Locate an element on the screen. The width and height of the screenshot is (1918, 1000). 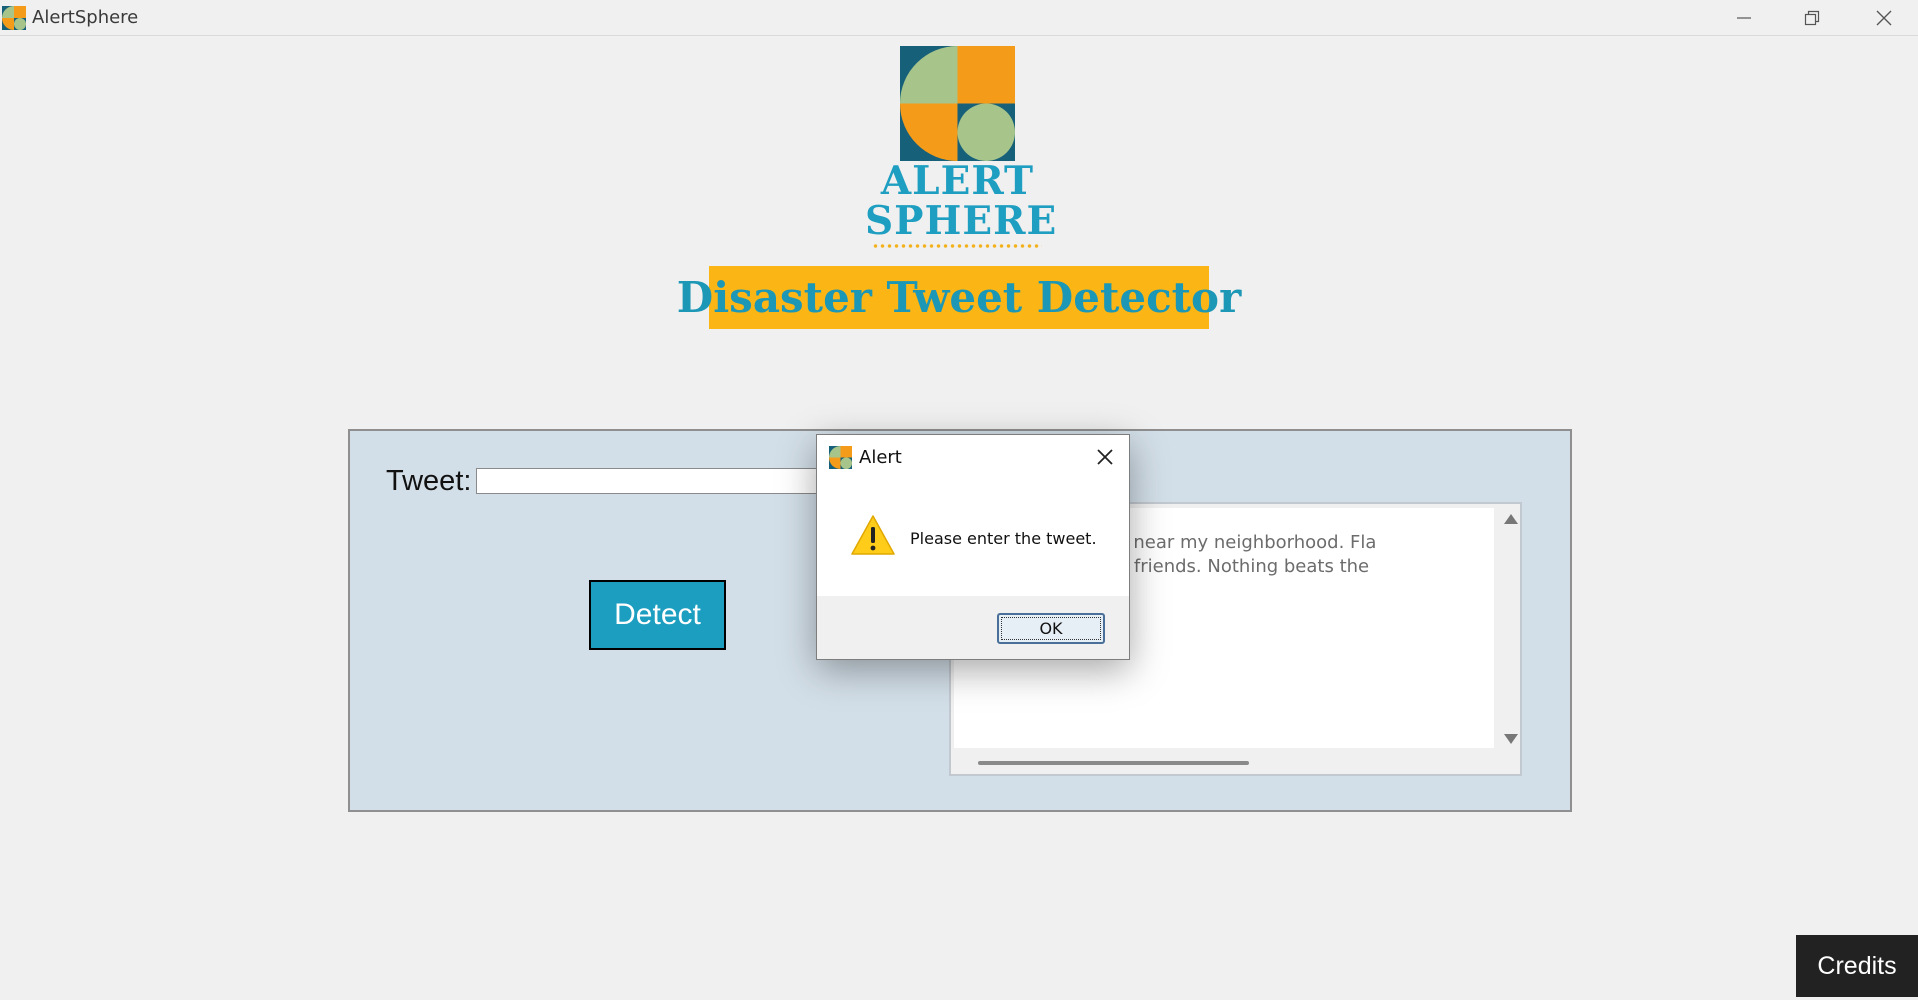
ok-button: OK is located at coordinates (1051, 628).